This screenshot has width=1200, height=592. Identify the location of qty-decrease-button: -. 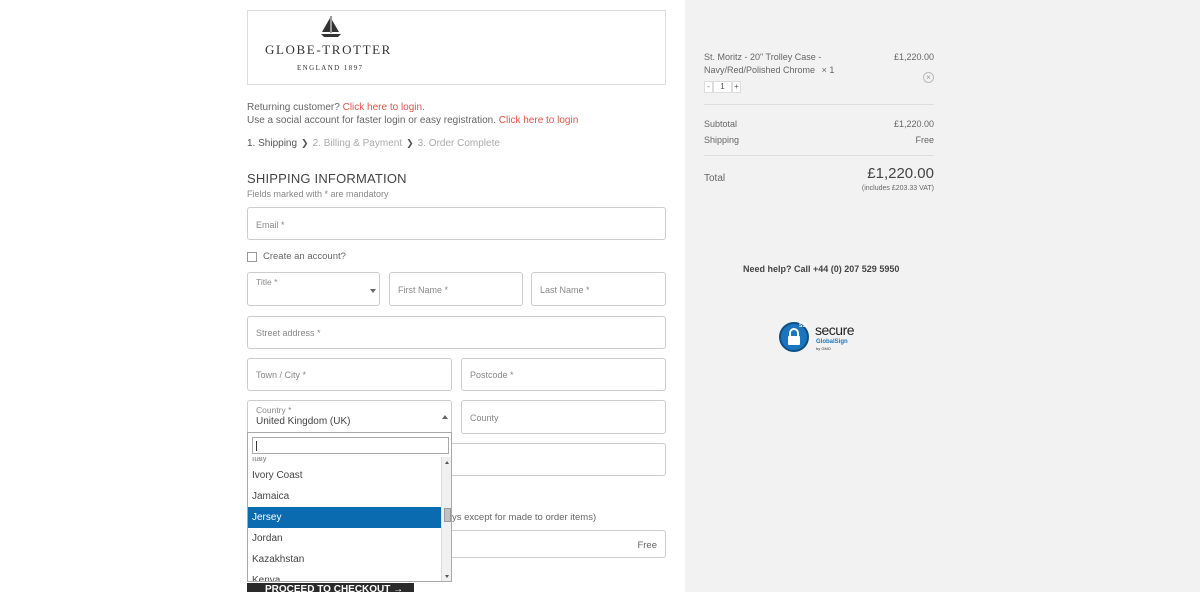
(708, 87).